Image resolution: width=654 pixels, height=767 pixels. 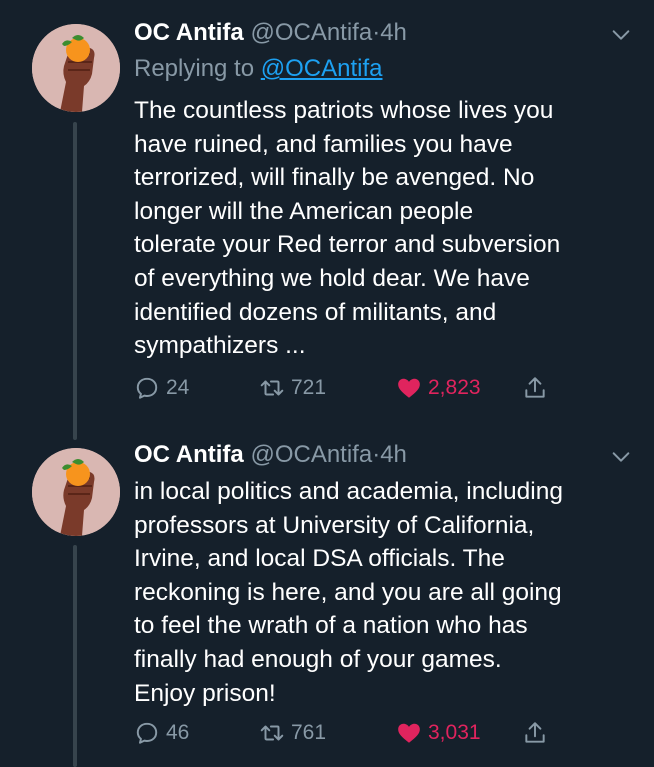 I want to click on replying-to: Replying to @OCAntifa, so click(x=258, y=69).